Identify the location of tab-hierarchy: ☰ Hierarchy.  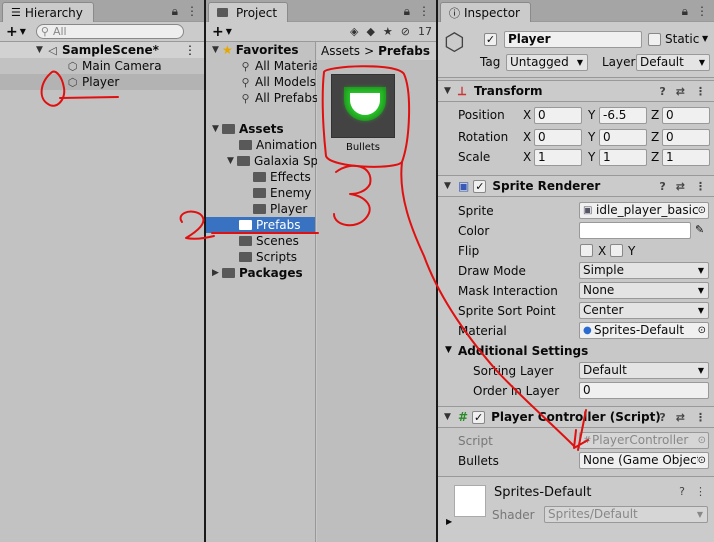
(48, 12).